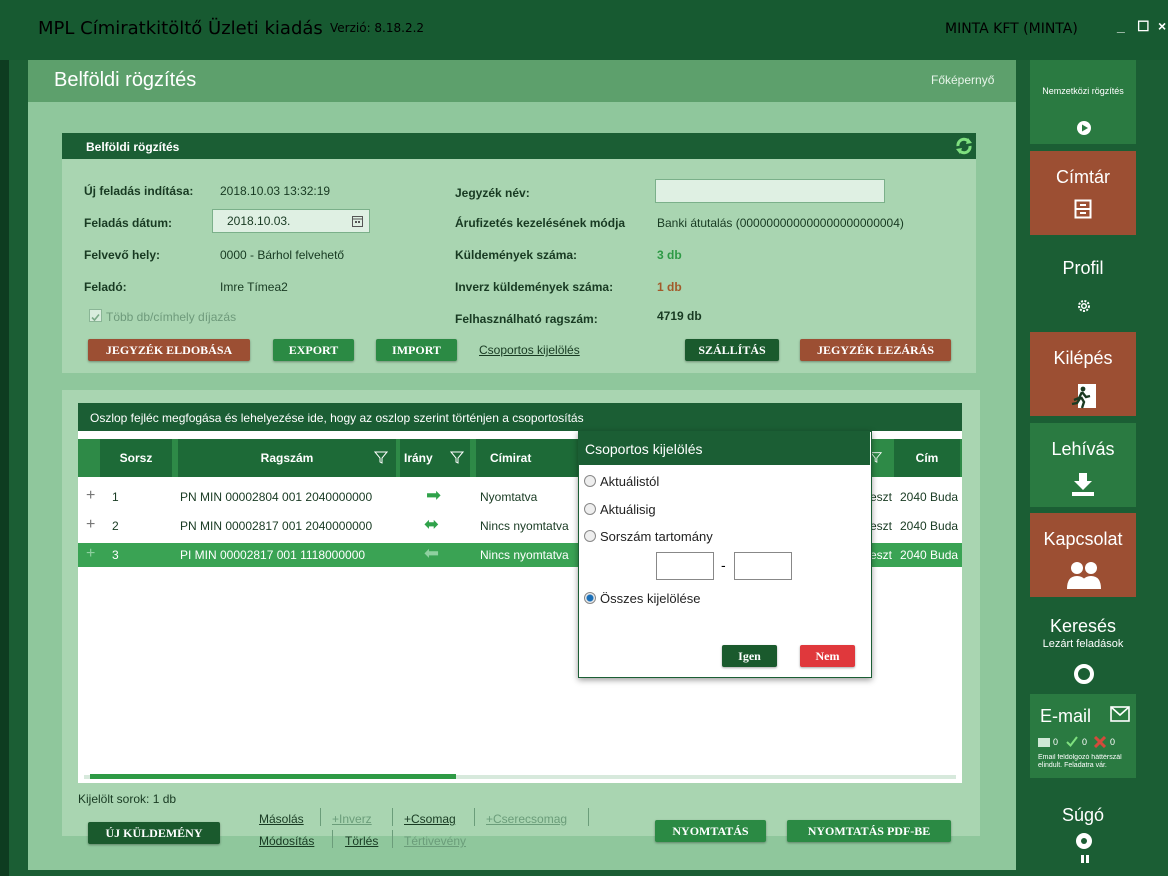 The image size is (1168, 876). Describe the element at coordinates (827, 656) in the screenshot. I see `no-button: Nem` at that location.